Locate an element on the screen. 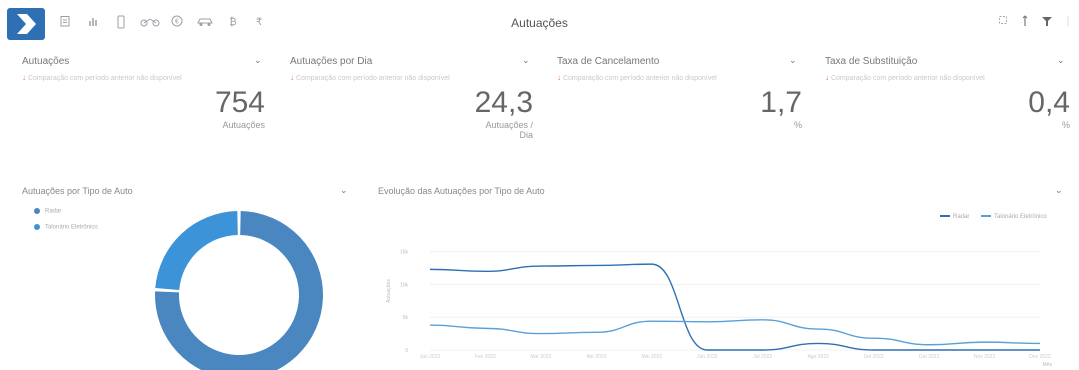 The image size is (1079, 370). y-axis-label: Autuações is located at coordinates (389, 291).